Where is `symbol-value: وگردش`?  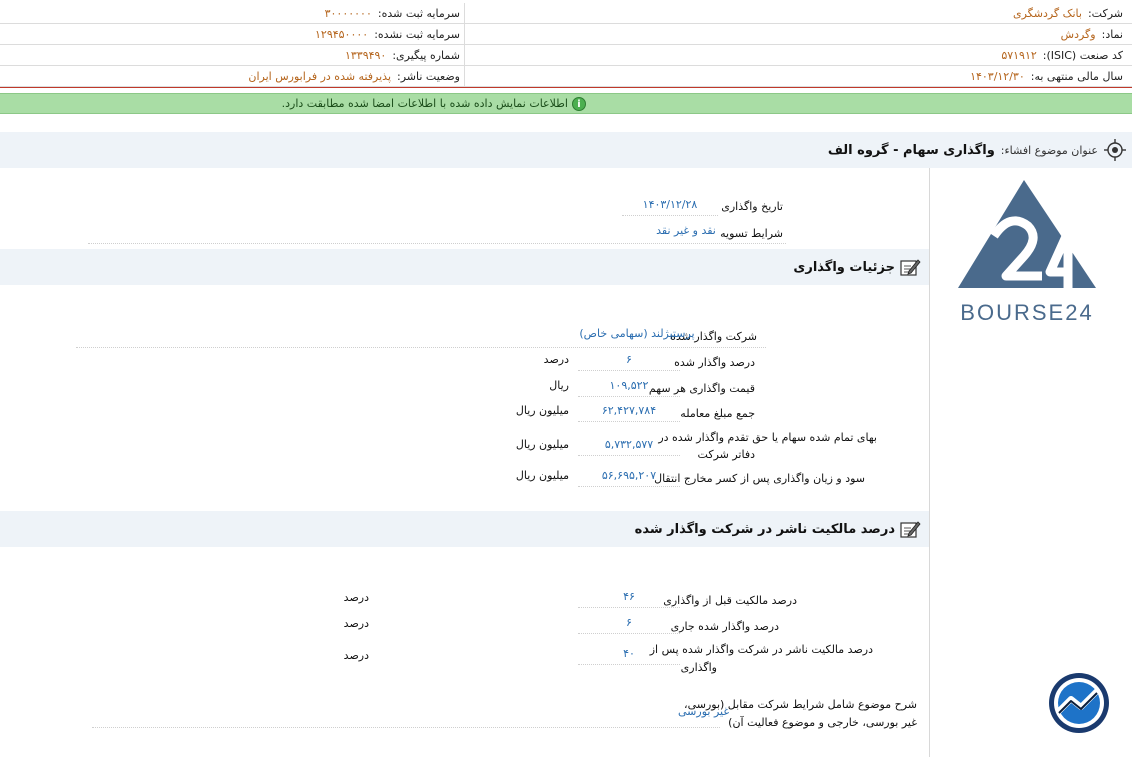 symbol-value: وگردش is located at coordinates (1078, 34).